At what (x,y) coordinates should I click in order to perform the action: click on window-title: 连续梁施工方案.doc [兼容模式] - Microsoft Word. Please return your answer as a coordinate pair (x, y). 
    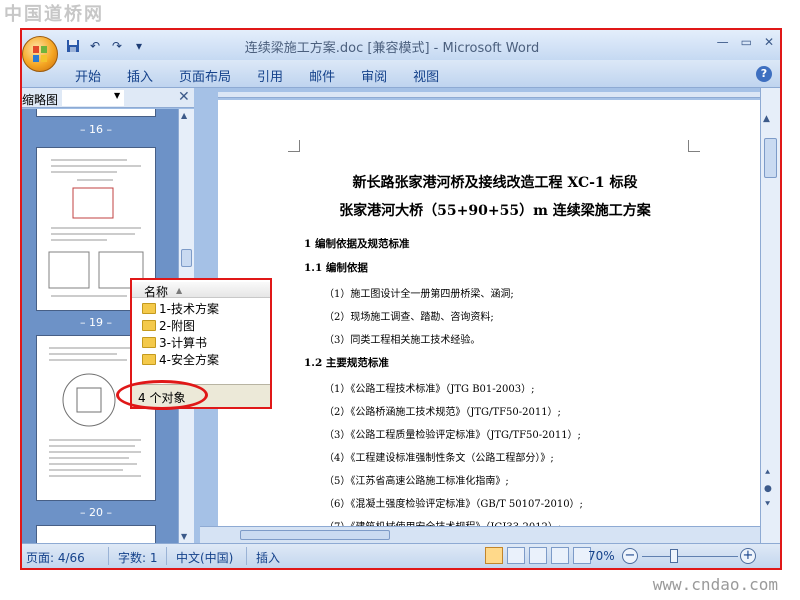
    Looking at the image, I should click on (392, 48).